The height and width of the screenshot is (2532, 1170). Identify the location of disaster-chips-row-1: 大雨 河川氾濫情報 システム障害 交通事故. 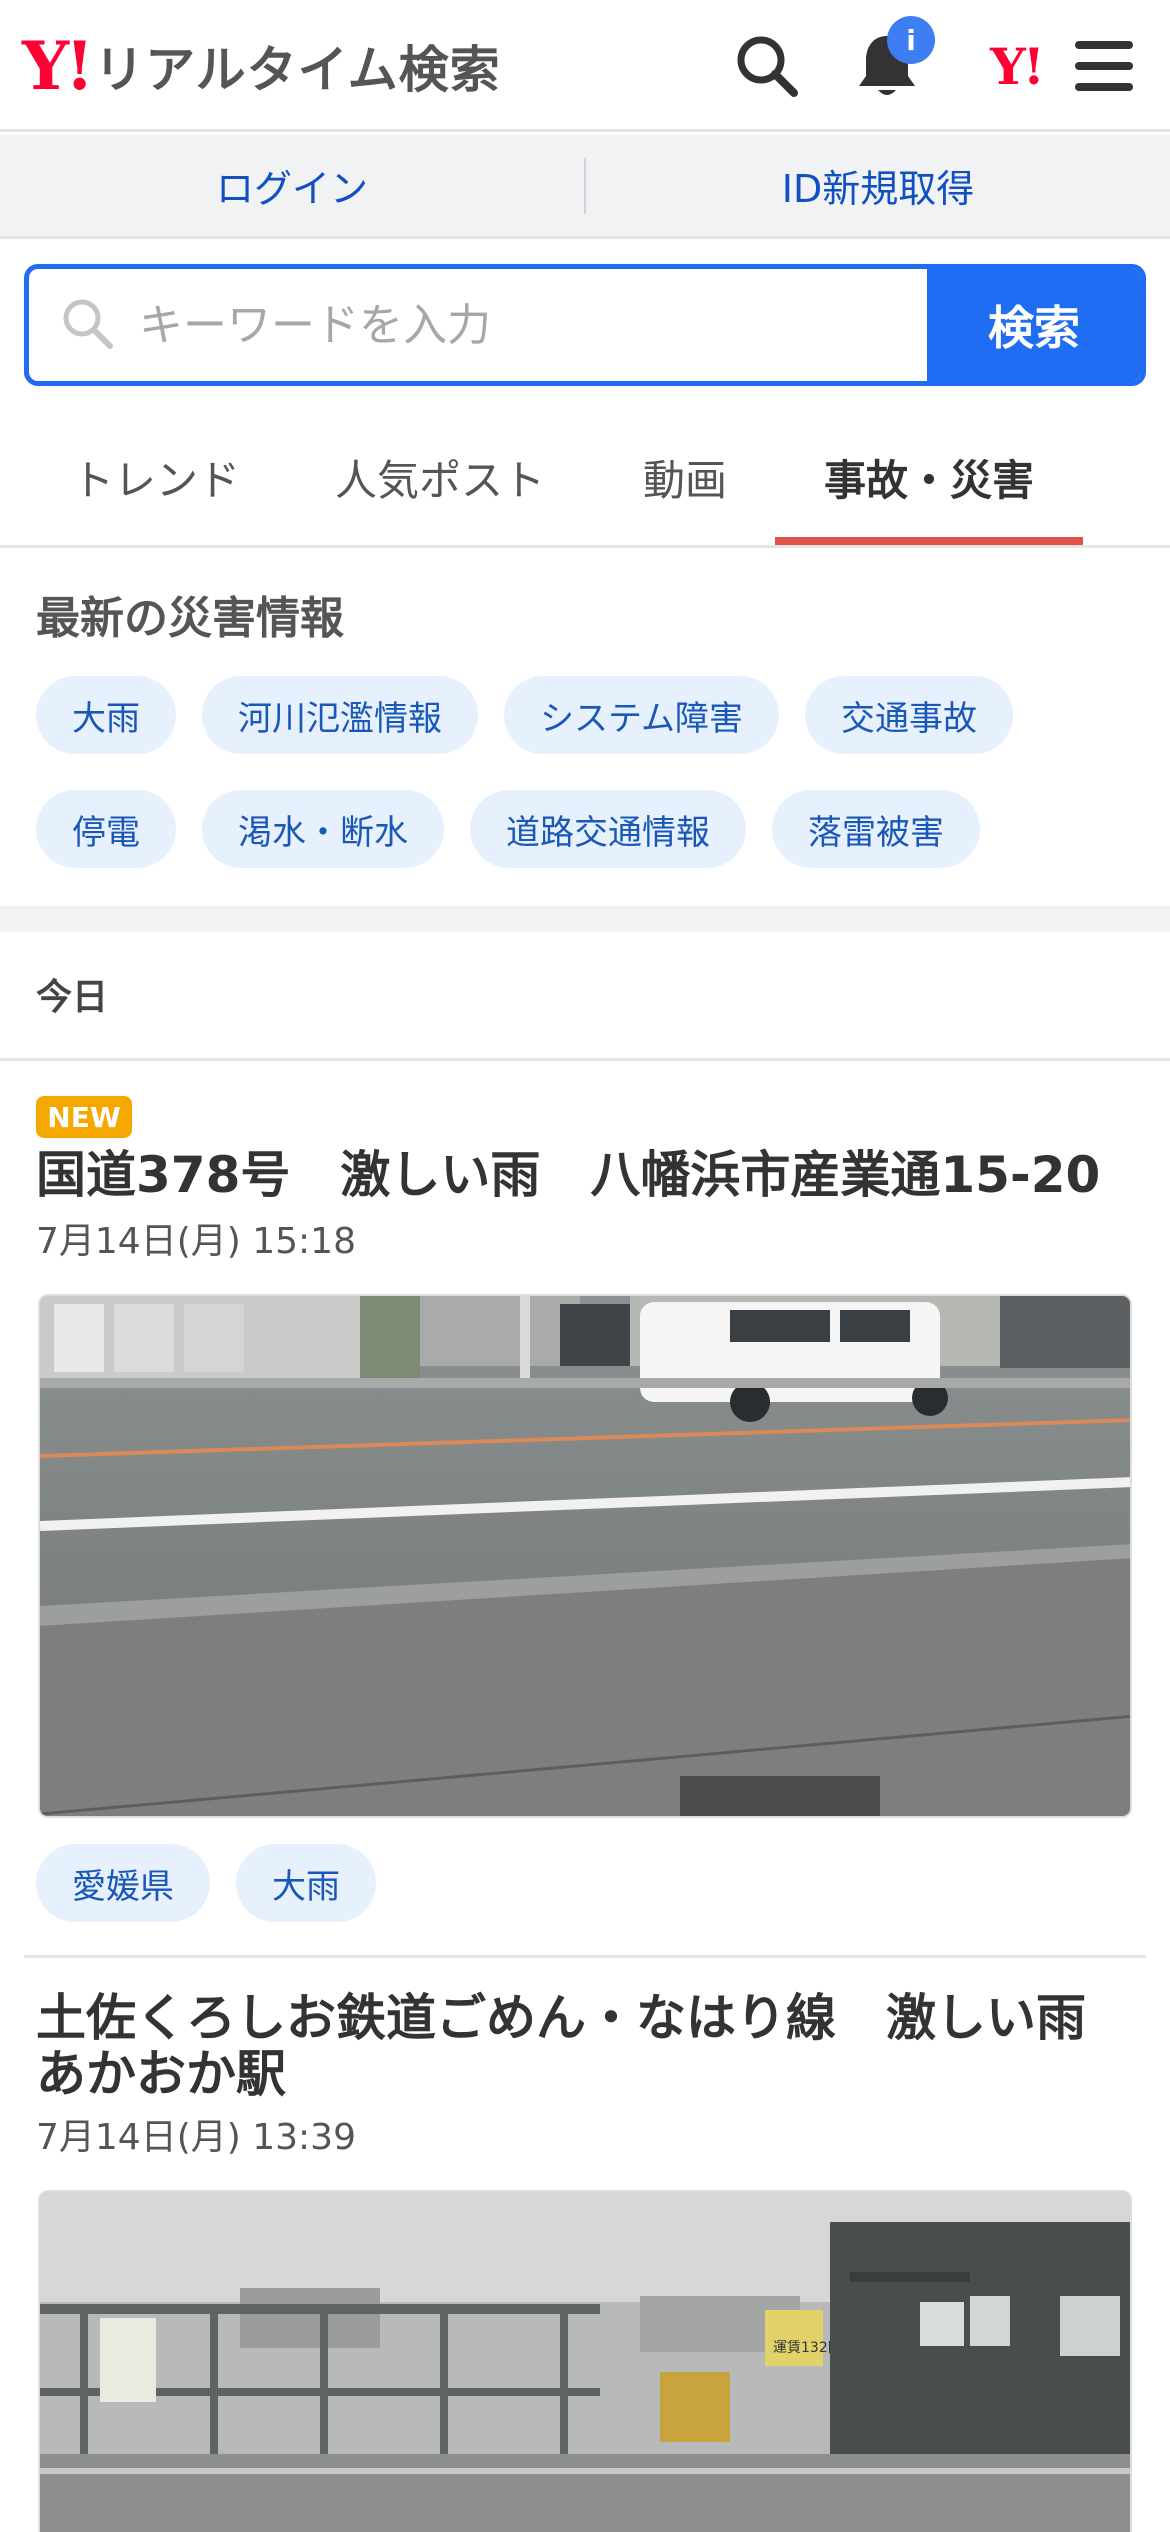
(586, 715).